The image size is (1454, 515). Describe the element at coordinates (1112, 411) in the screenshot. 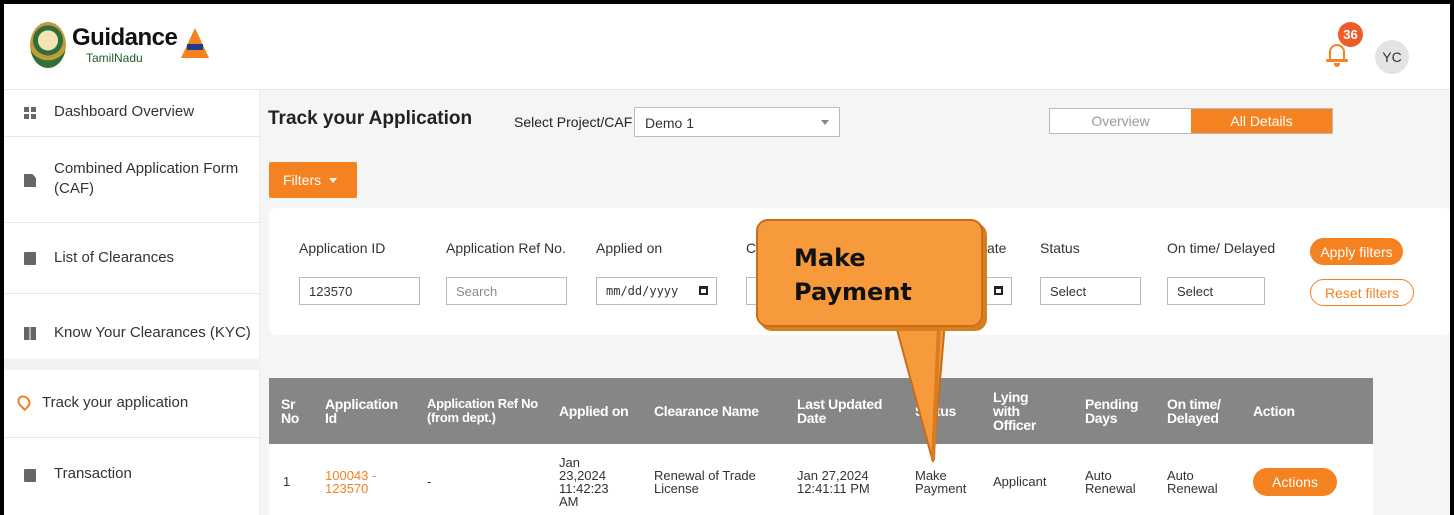

I see `col-pending-days: Pending Days` at that location.